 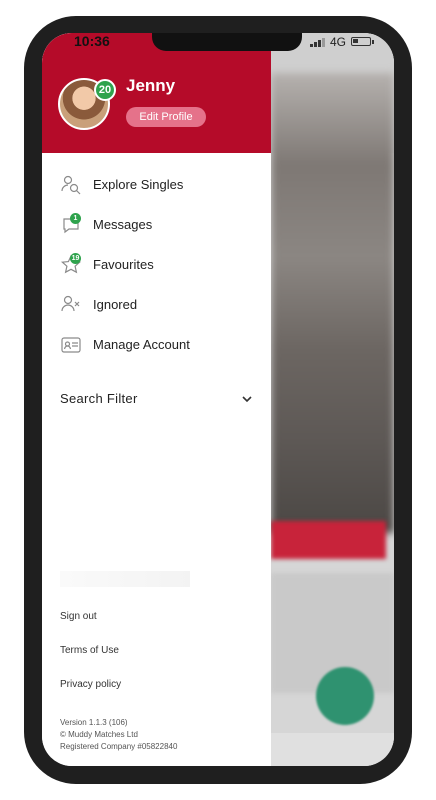 What do you see at coordinates (71, 185) in the screenshot?
I see `explore-singles-icon` at bounding box center [71, 185].